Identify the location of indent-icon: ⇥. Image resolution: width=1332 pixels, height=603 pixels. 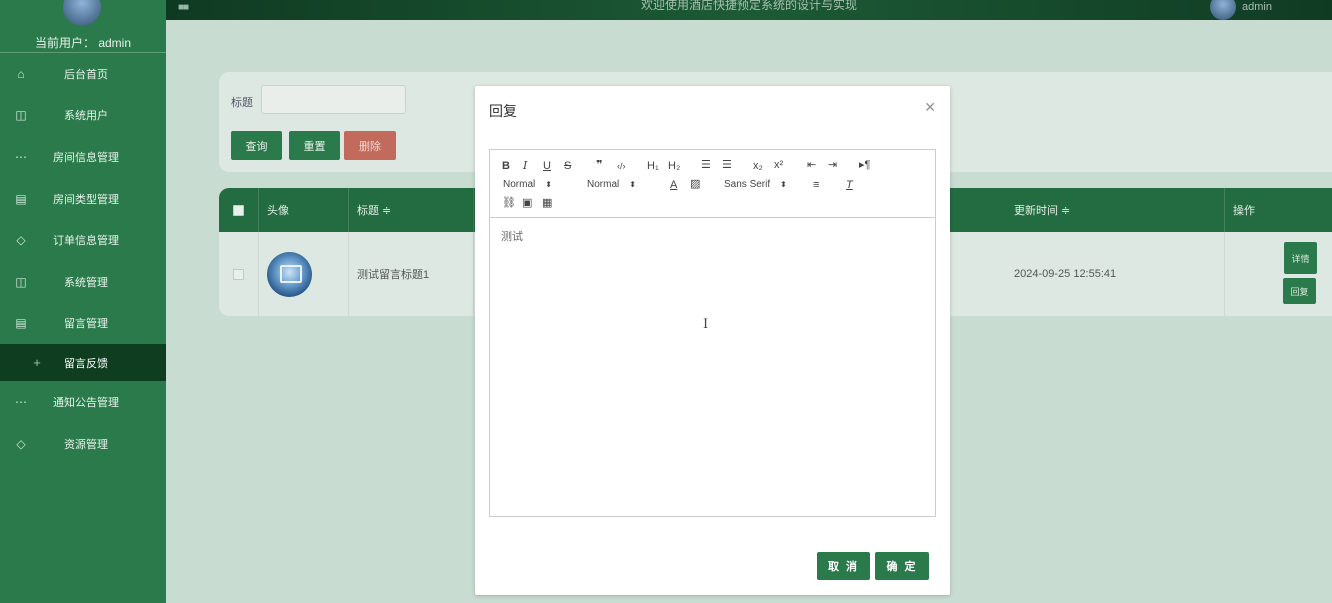
(832, 165).